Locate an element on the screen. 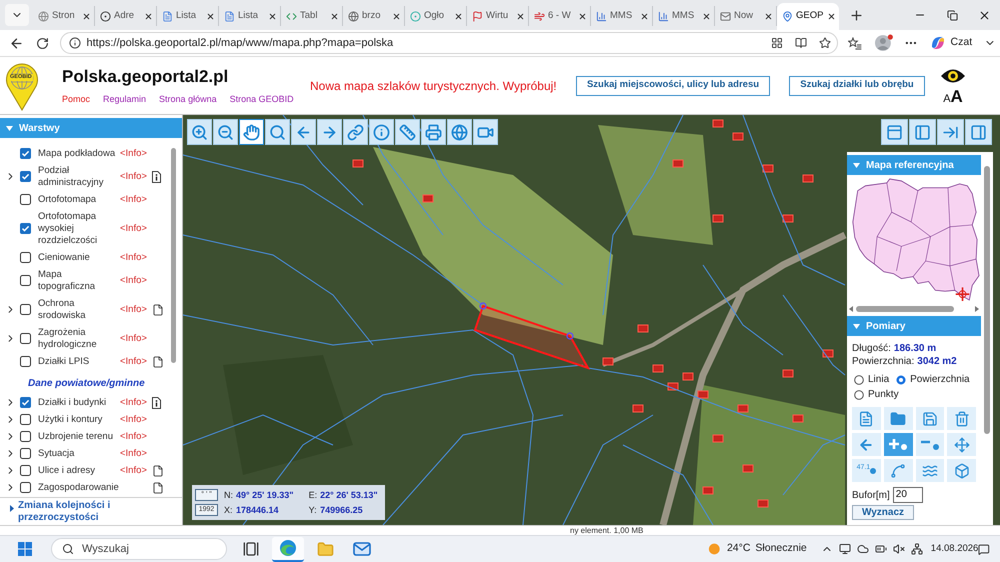  cloud-icon is located at coordinates (862, 549).